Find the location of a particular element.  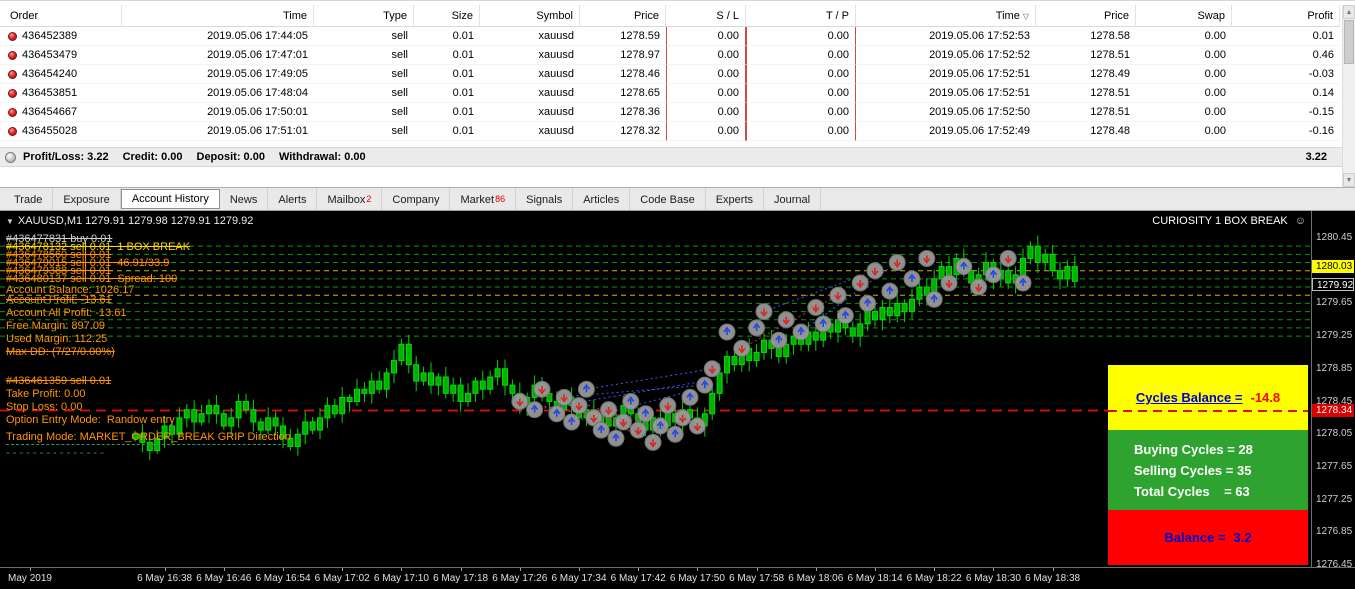

column-header-type: Type is located at coordinates (364, 16).